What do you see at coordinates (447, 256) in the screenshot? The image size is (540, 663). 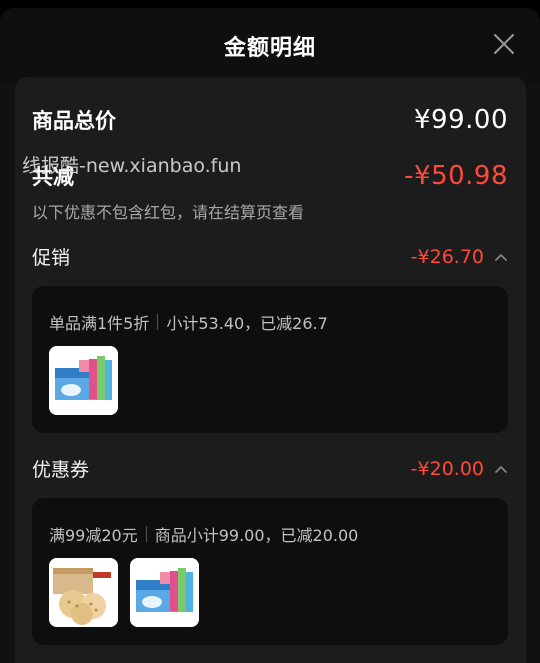 I see `promo-amount: -¥26.70` at bounding box center [447, 256].